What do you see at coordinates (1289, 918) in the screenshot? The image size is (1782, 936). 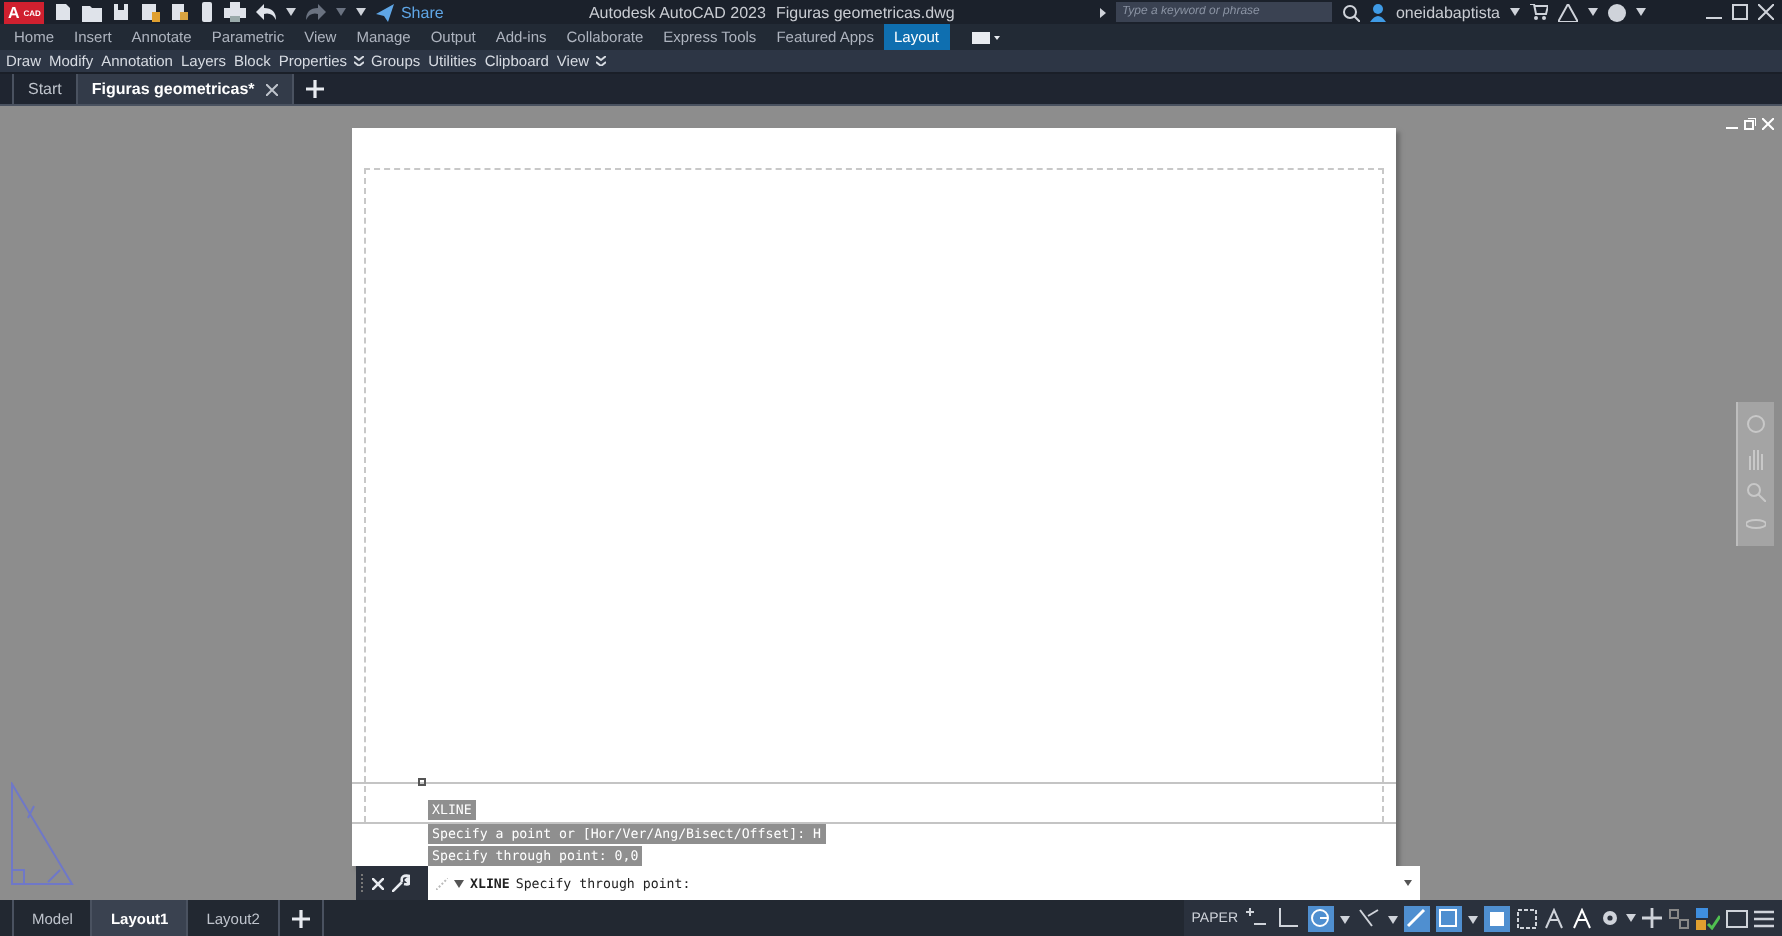 I see `ortho-icon` at bounding box center [1289, 918].